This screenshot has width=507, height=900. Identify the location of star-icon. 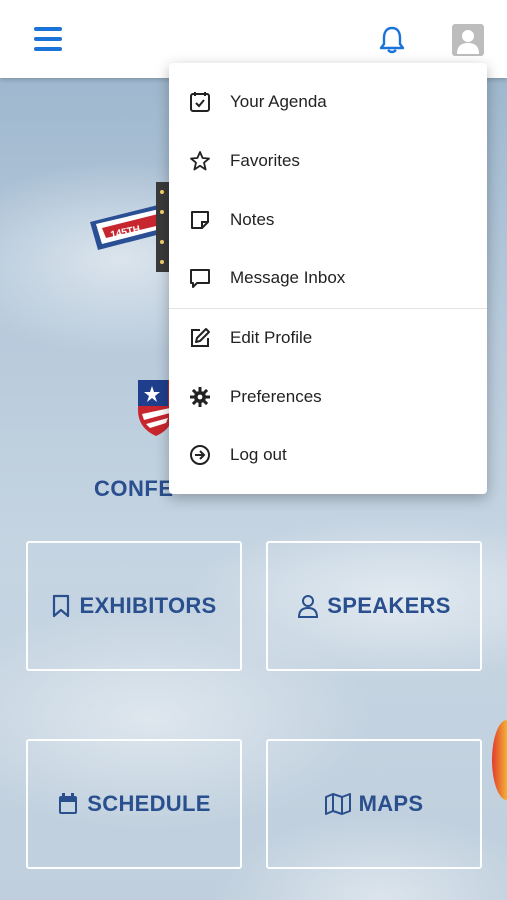
(200, 161).